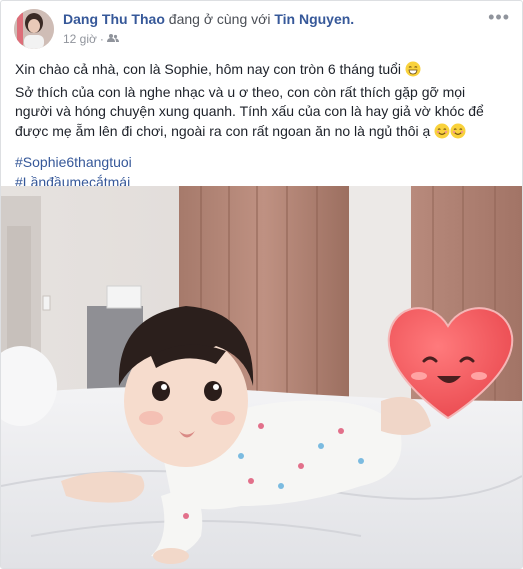  Describe the element at coordinates (80, 39) in the screenshot. I see `timestamp-link: 12 giờ` at that location.